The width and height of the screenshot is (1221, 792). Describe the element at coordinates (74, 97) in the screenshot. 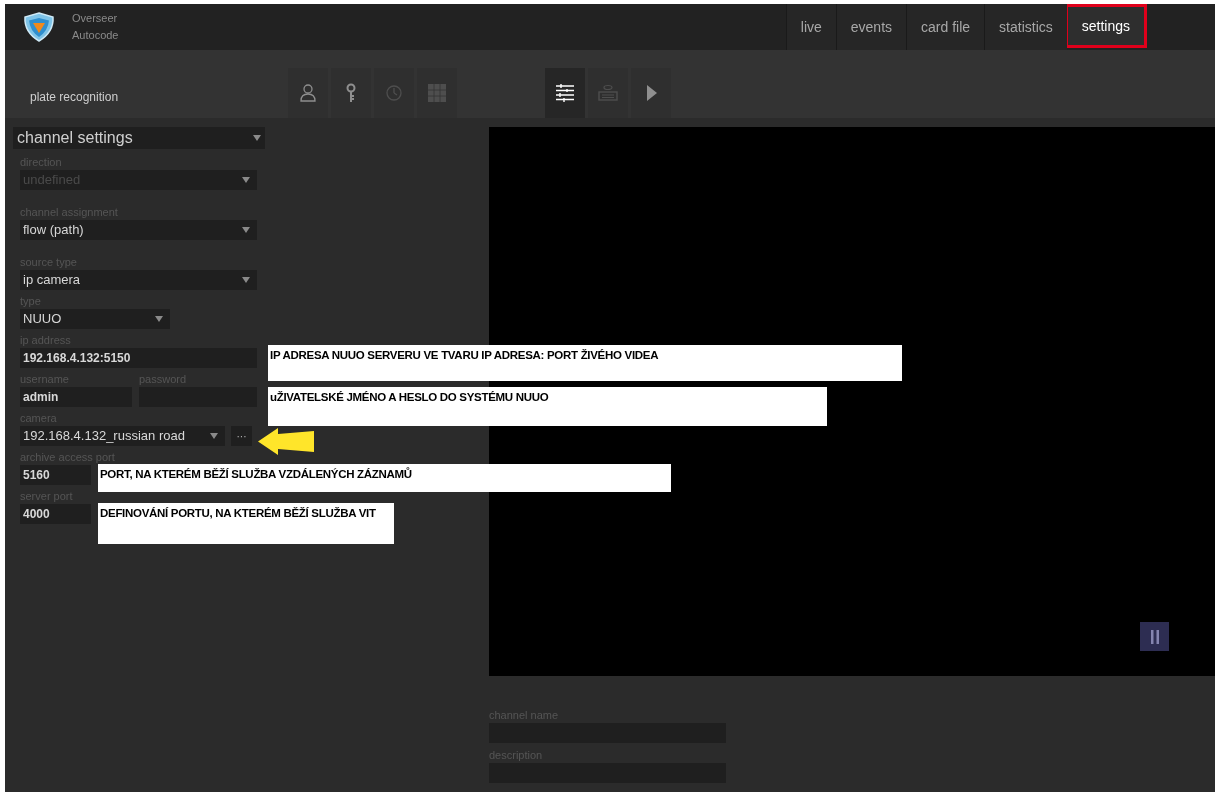

I see `module-title: plate recognition` at that location.